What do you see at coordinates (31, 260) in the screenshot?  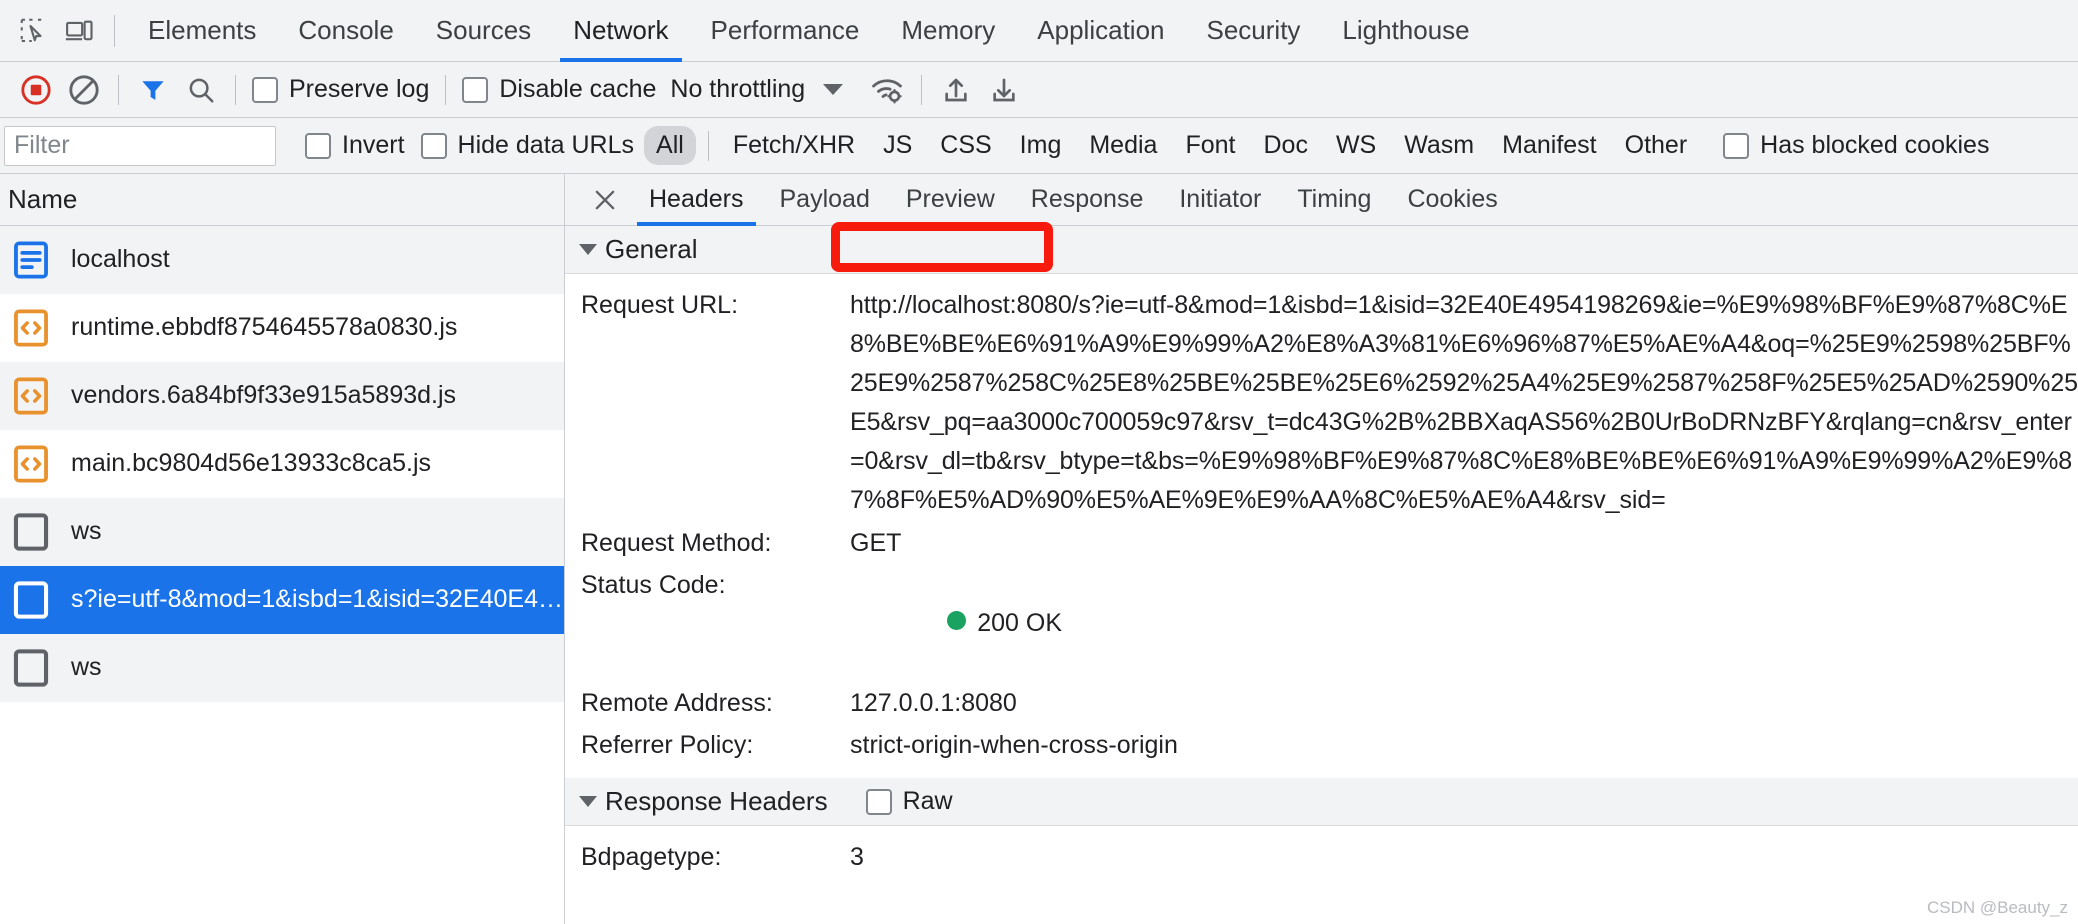 I see `document-icon` at bounding box center [31, 260].